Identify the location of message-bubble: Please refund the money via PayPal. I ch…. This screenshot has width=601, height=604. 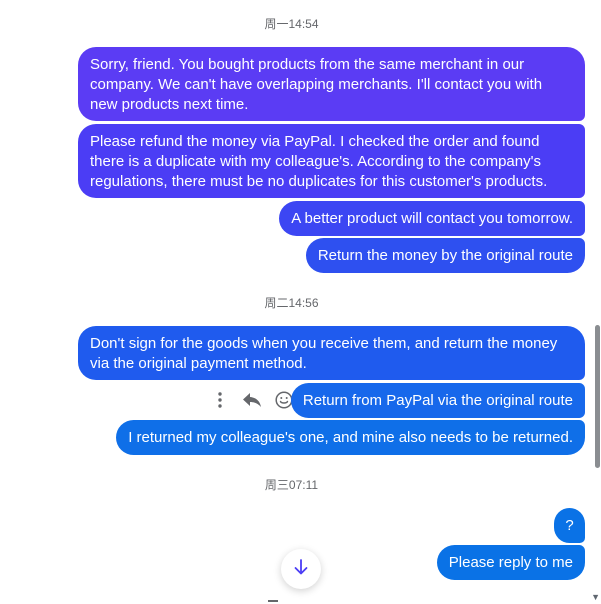
(331, 161).